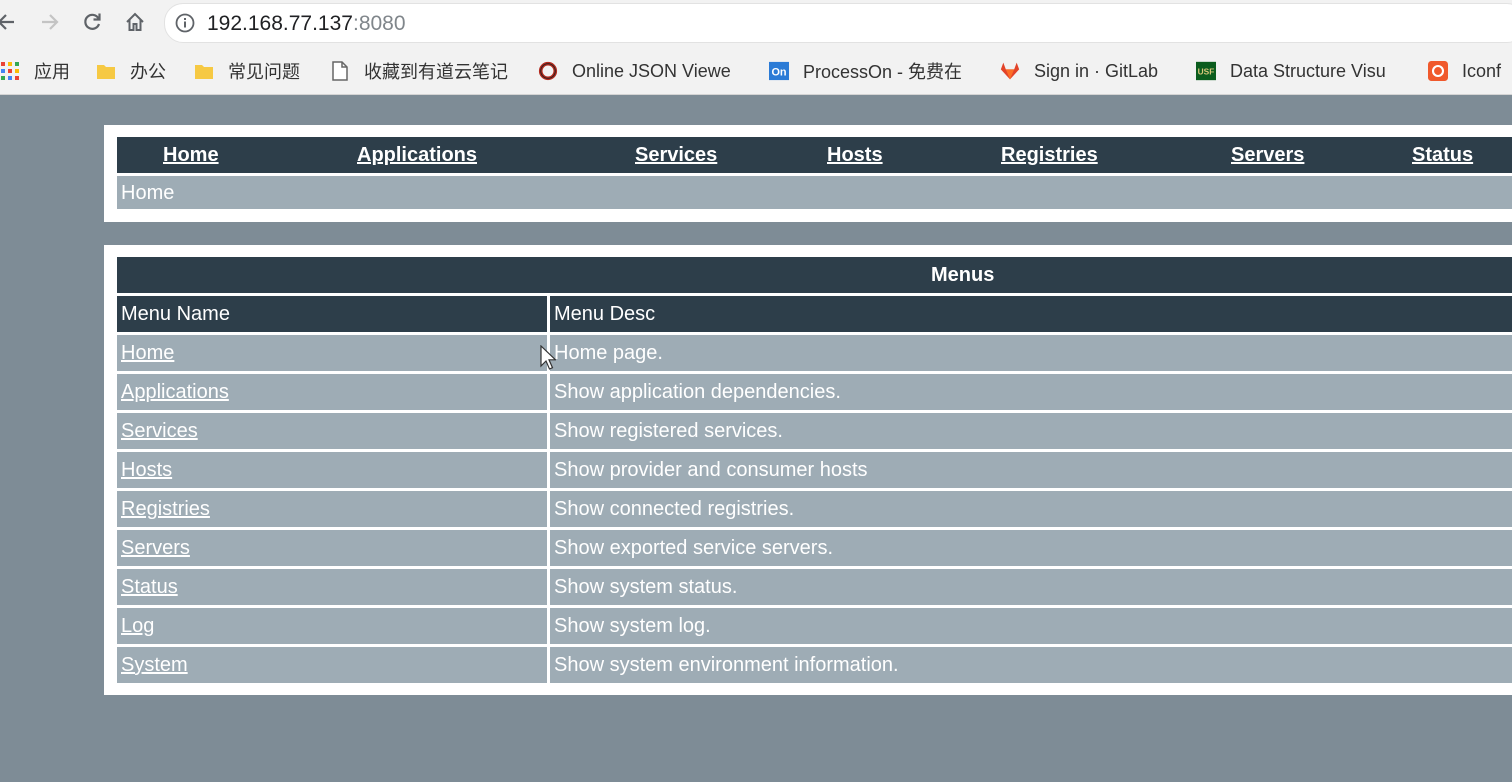 The height and width of the screenshot is (782, 1512). Describe the element at coordinates (10, 71) in the screenshot. I see `apps-grid-icon` at that location.